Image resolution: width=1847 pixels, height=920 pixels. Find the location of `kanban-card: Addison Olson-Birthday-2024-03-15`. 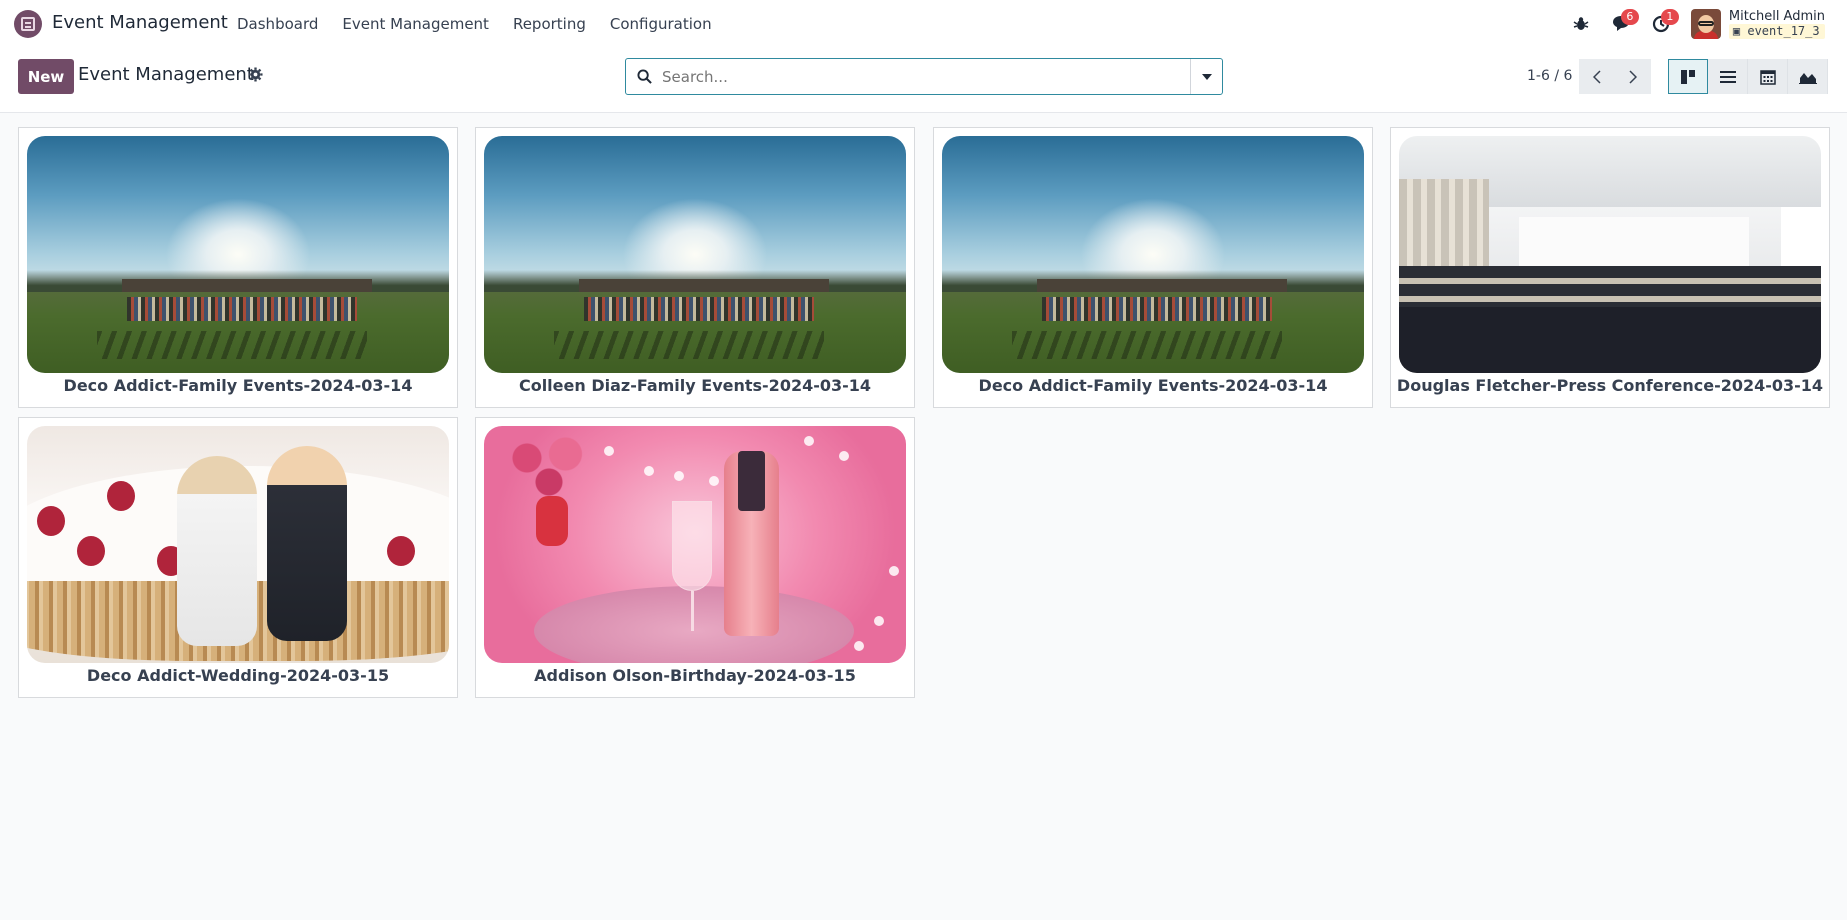

kanban-card: Addison Olson-Birthday-2024-03-15 is located at coordinates (695, 557).